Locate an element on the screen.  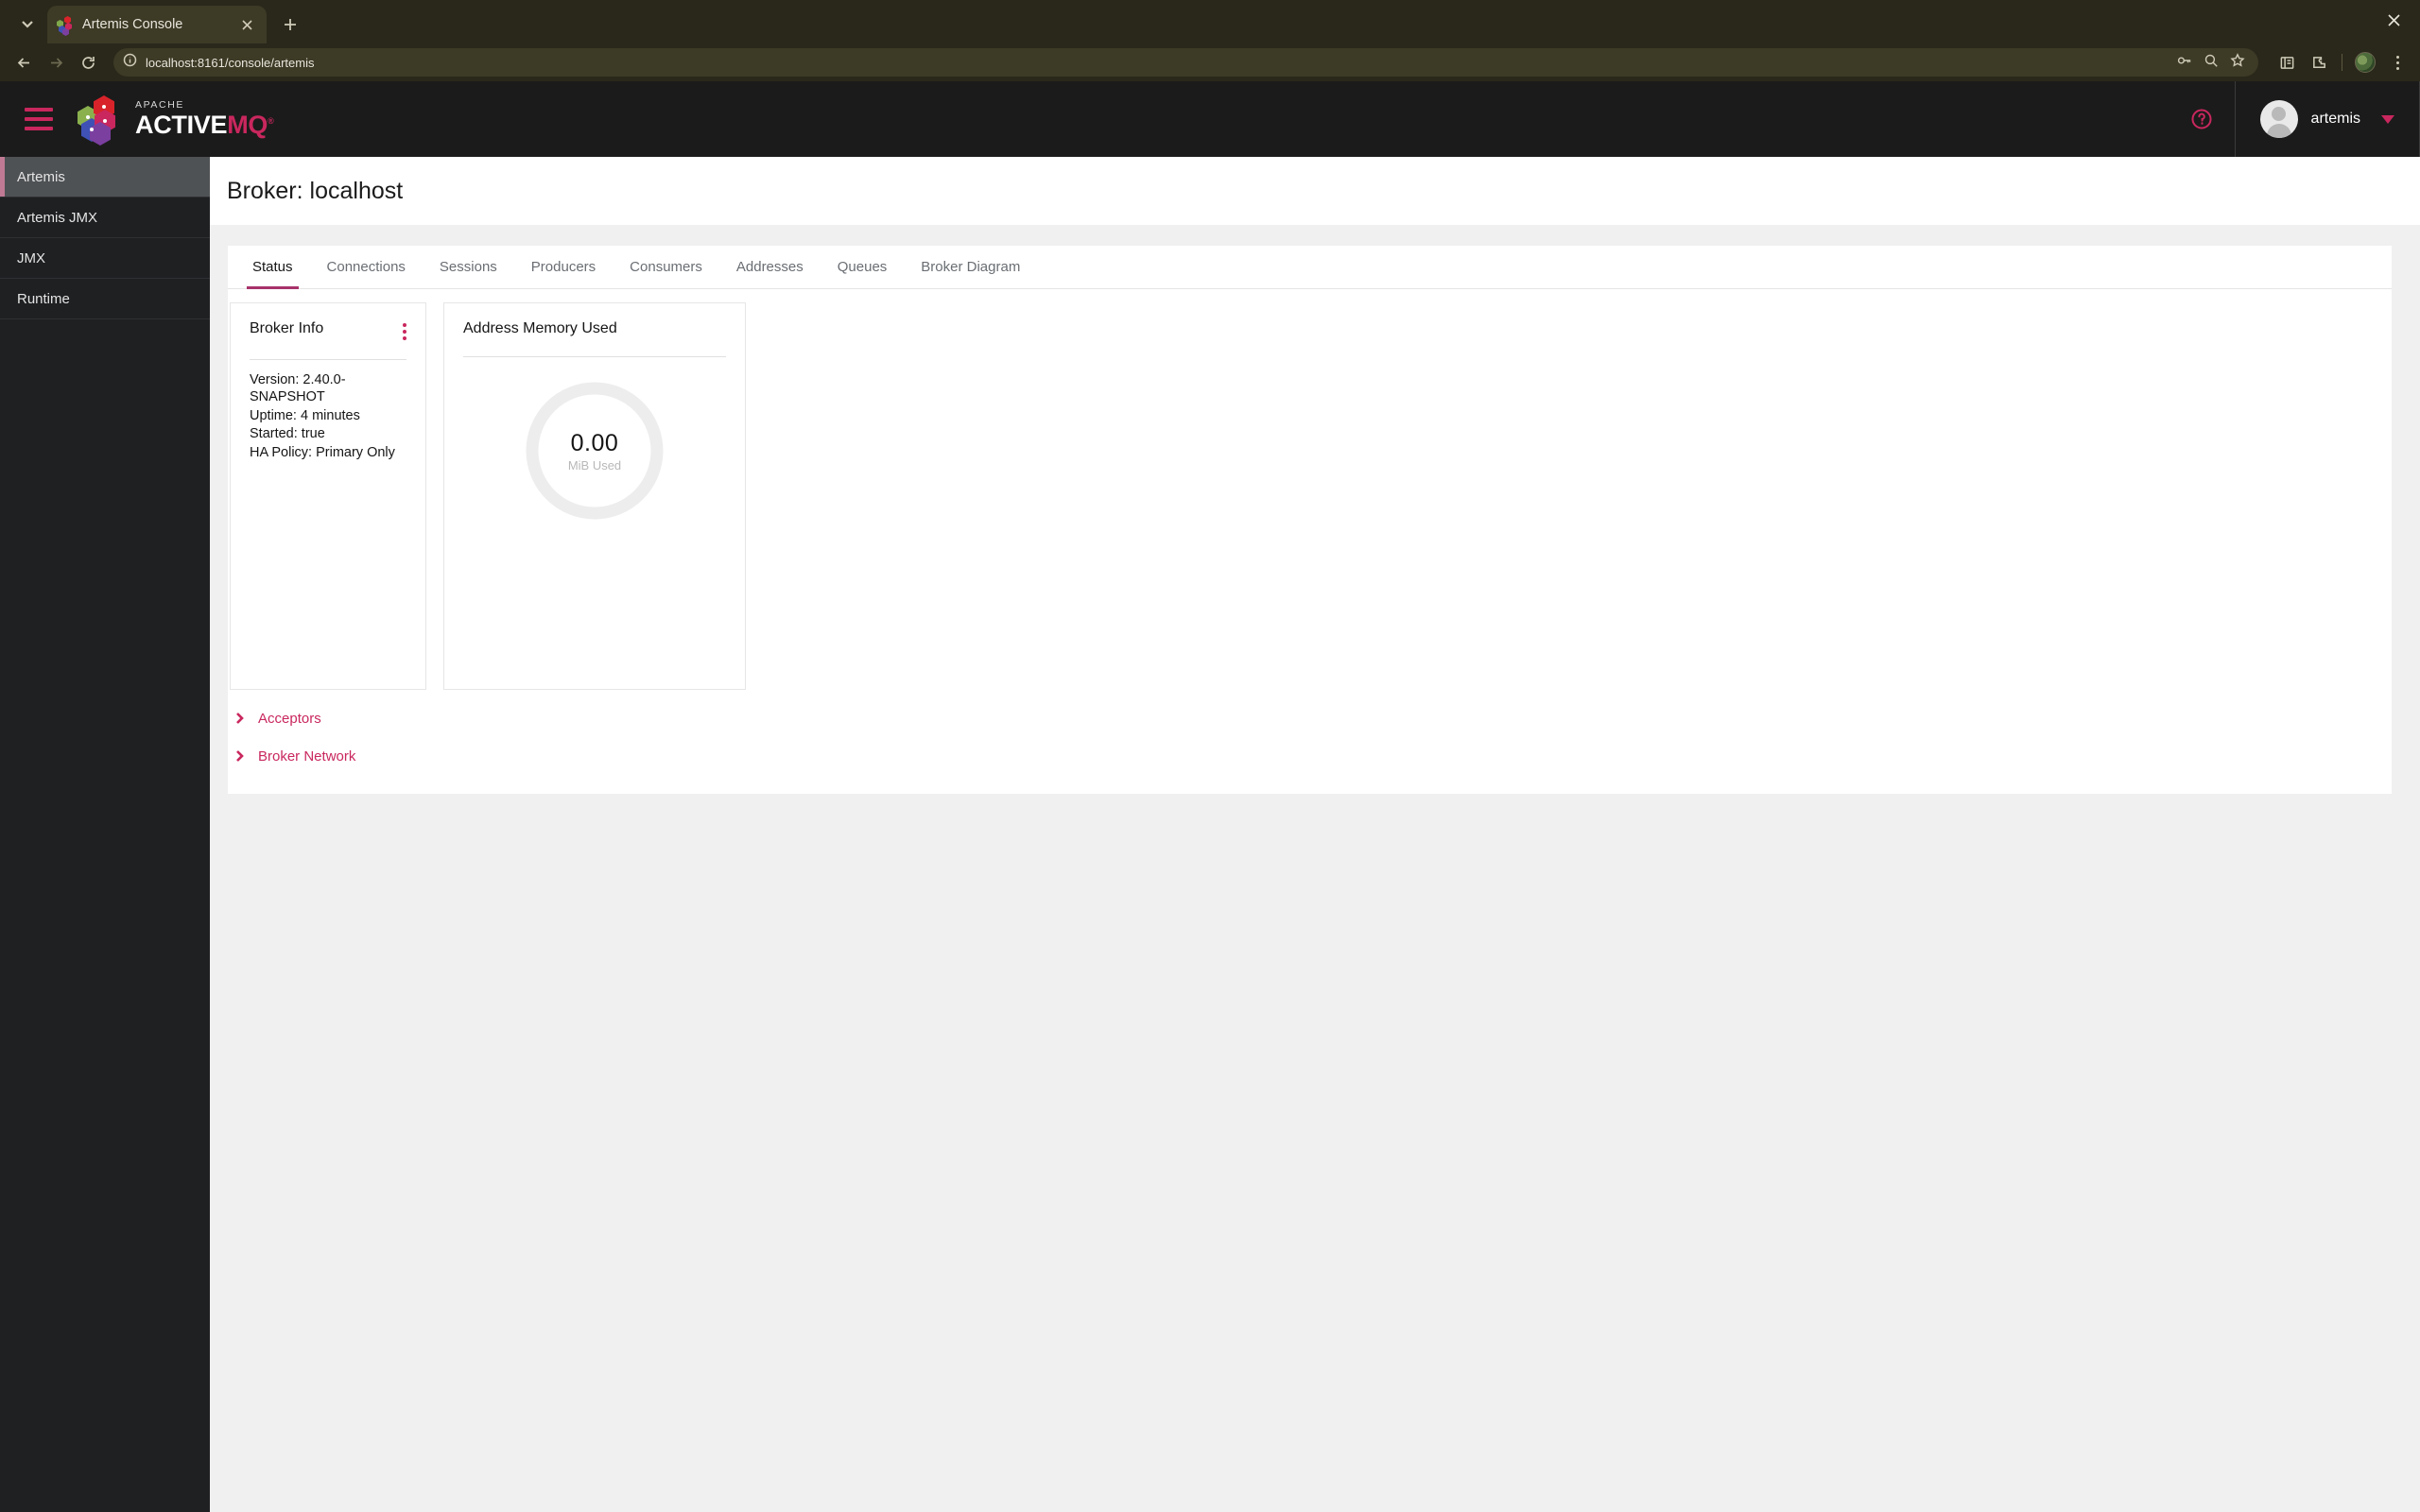
hamburger-icon is located at coordinates (38, 119).